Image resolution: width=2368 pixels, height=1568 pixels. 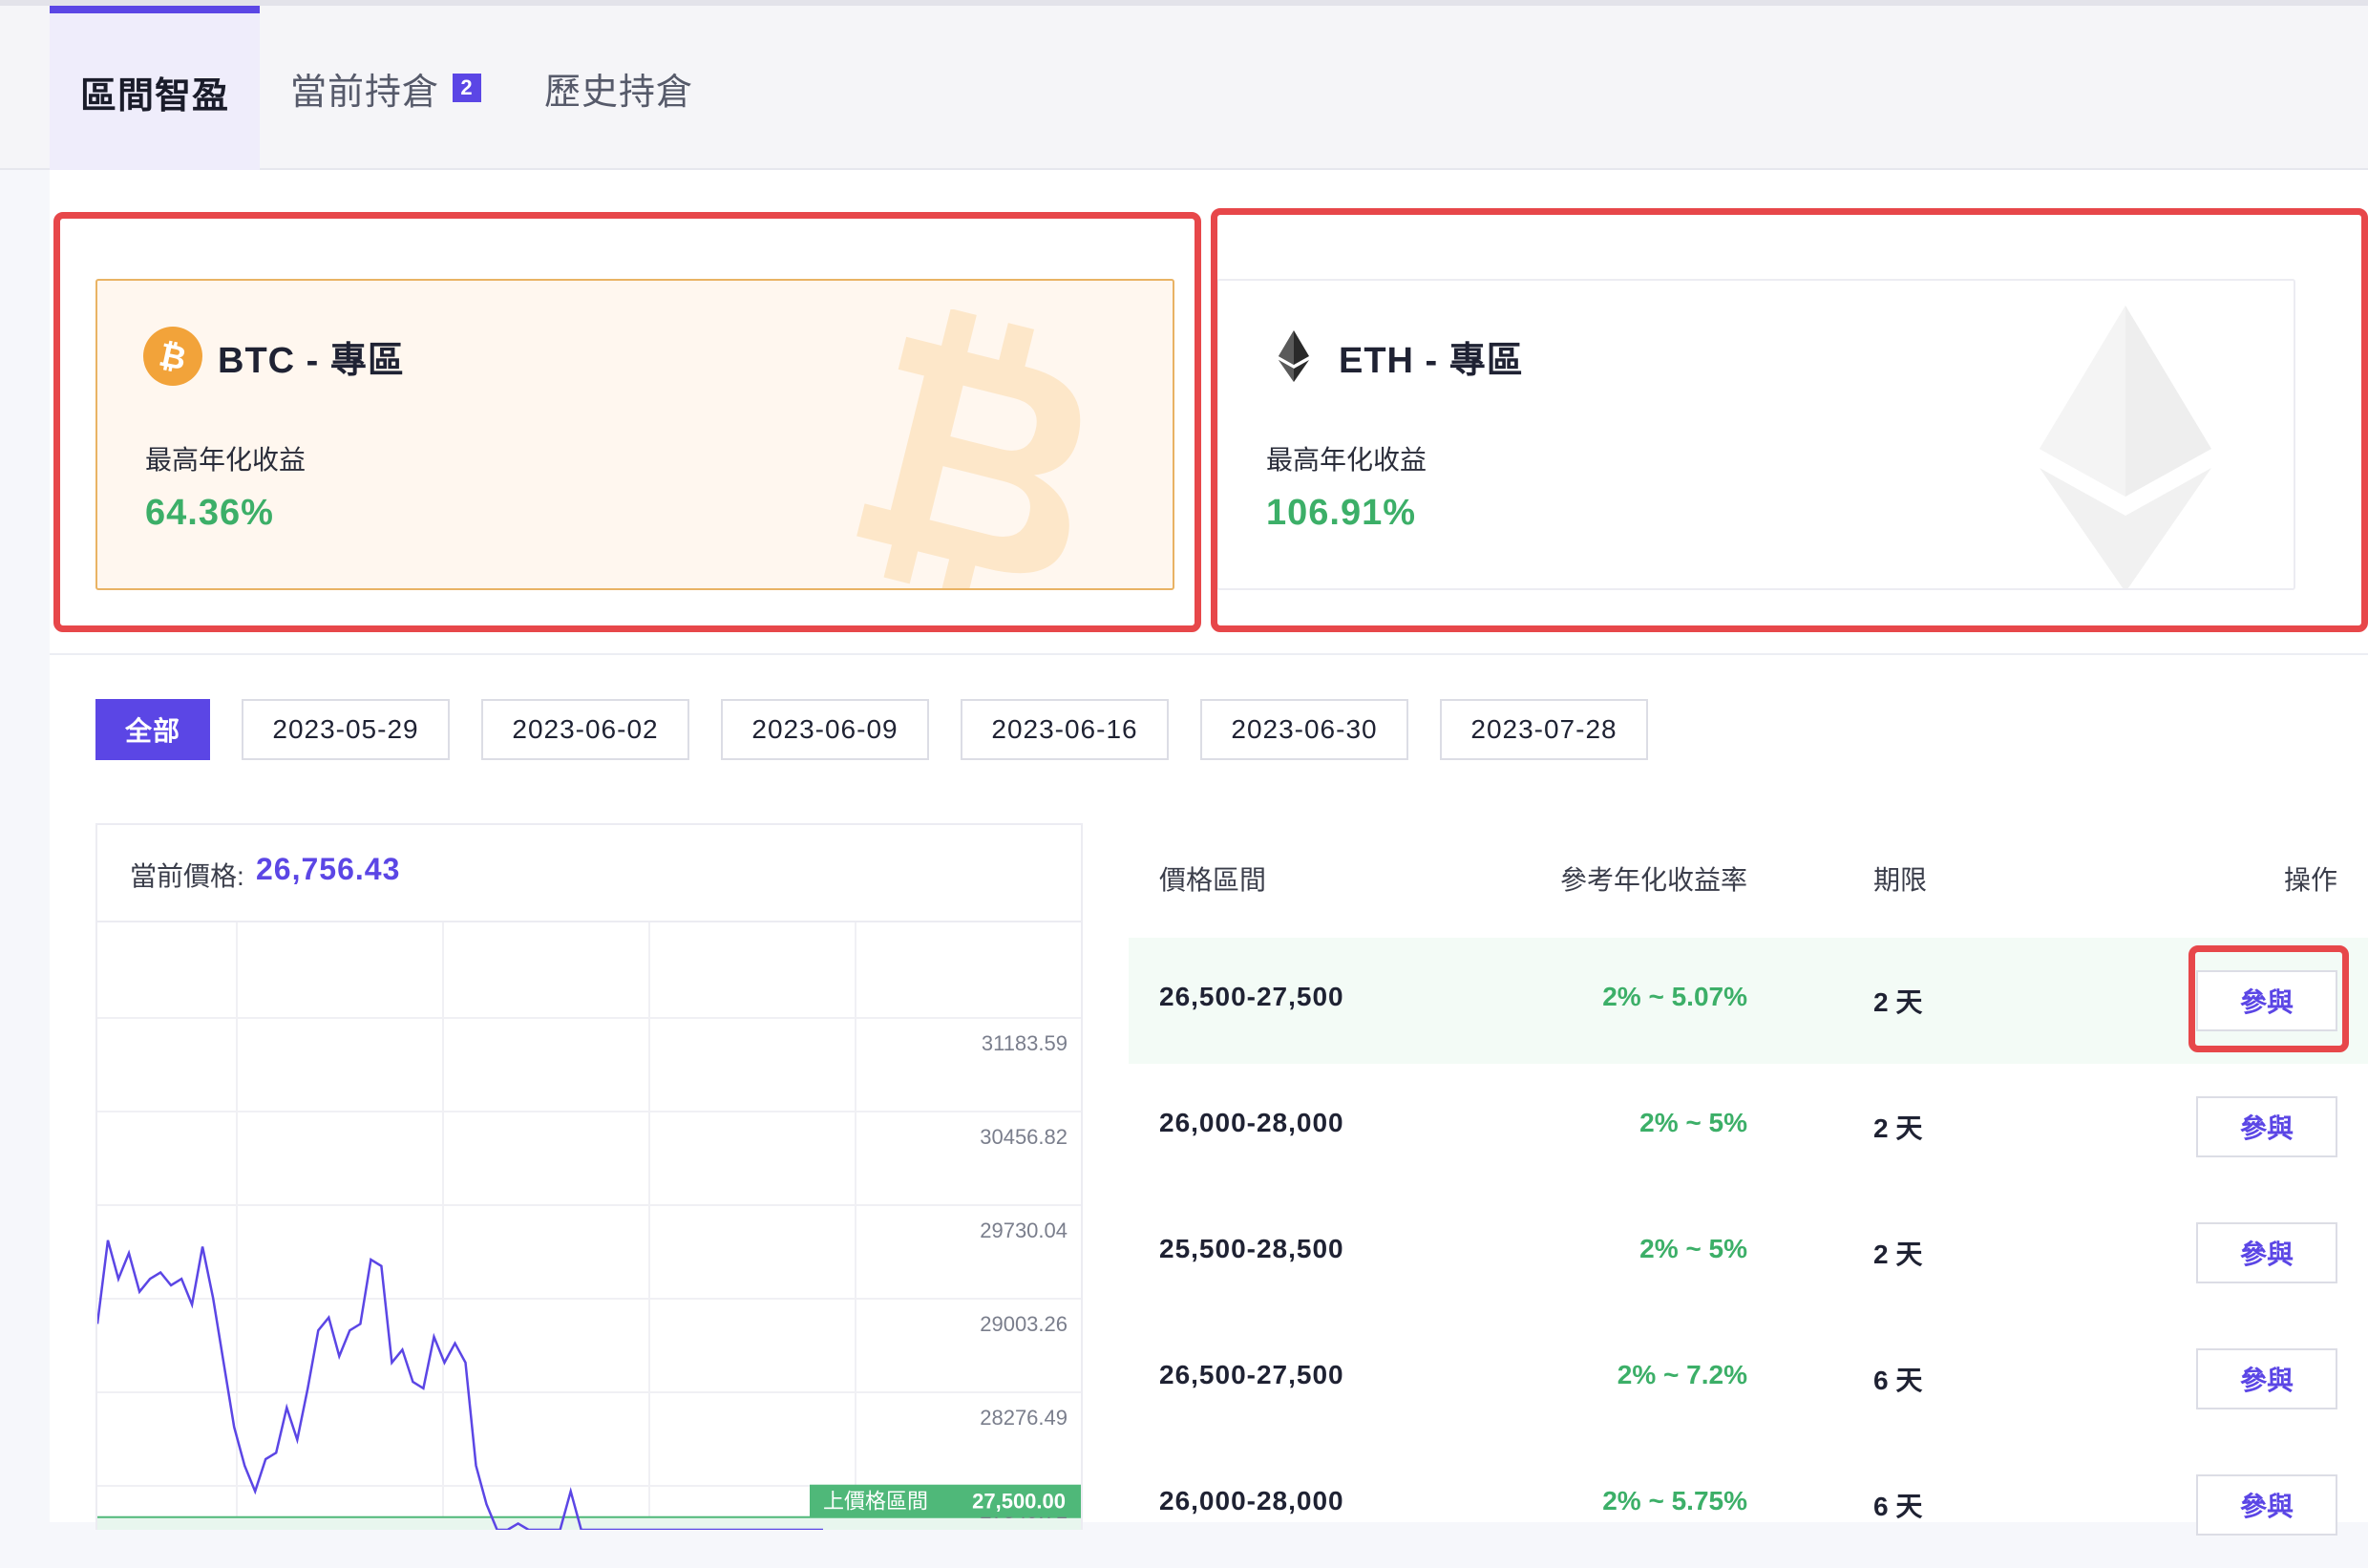 What do you see at coordinates (1748, 1253) in the screenshot?
I see `table-row: 25,500-28,500 2% ~ 5% 2 天 參與` at bounding box center [1748, 1253].